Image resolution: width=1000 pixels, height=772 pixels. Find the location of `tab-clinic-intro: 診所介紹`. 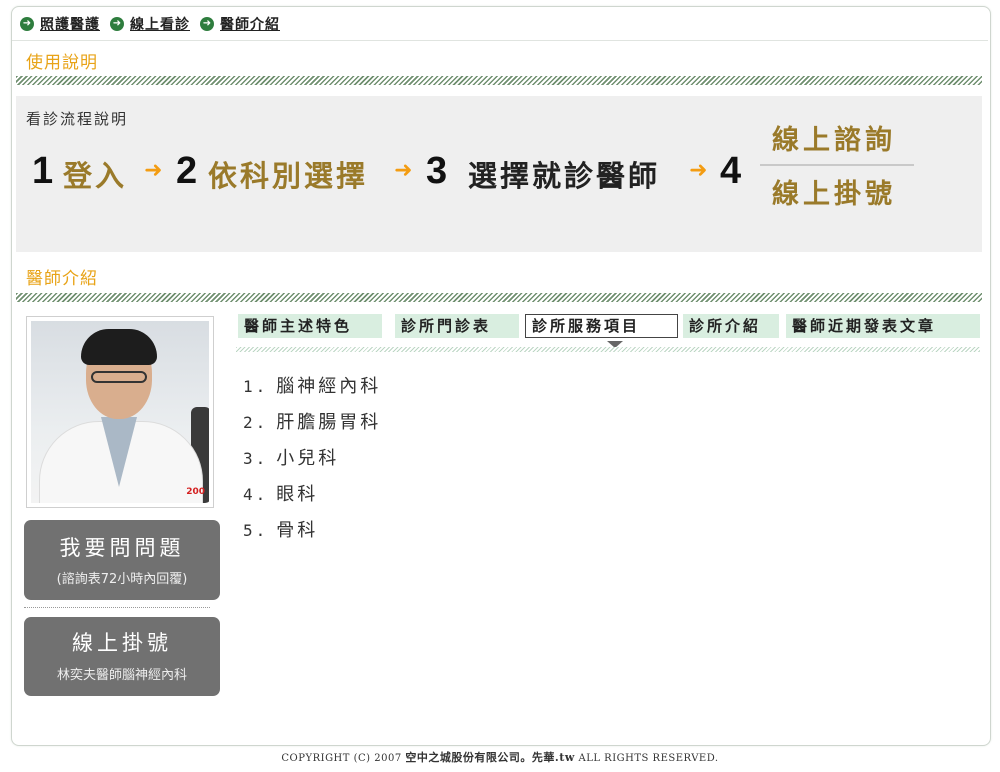

tab-clinic-intro: 診所介紹 is located at coordinates (731, 326).